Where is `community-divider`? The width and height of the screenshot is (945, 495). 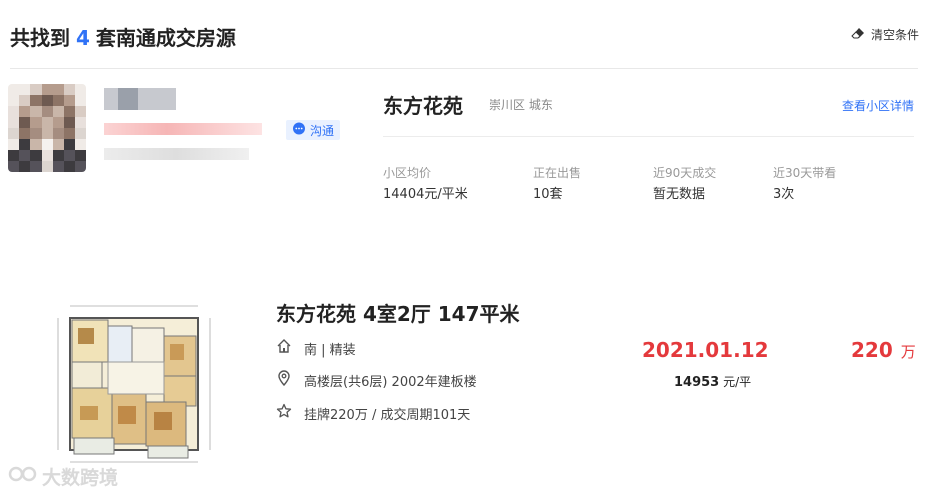
community-divider is located at coordinates (648, 136).